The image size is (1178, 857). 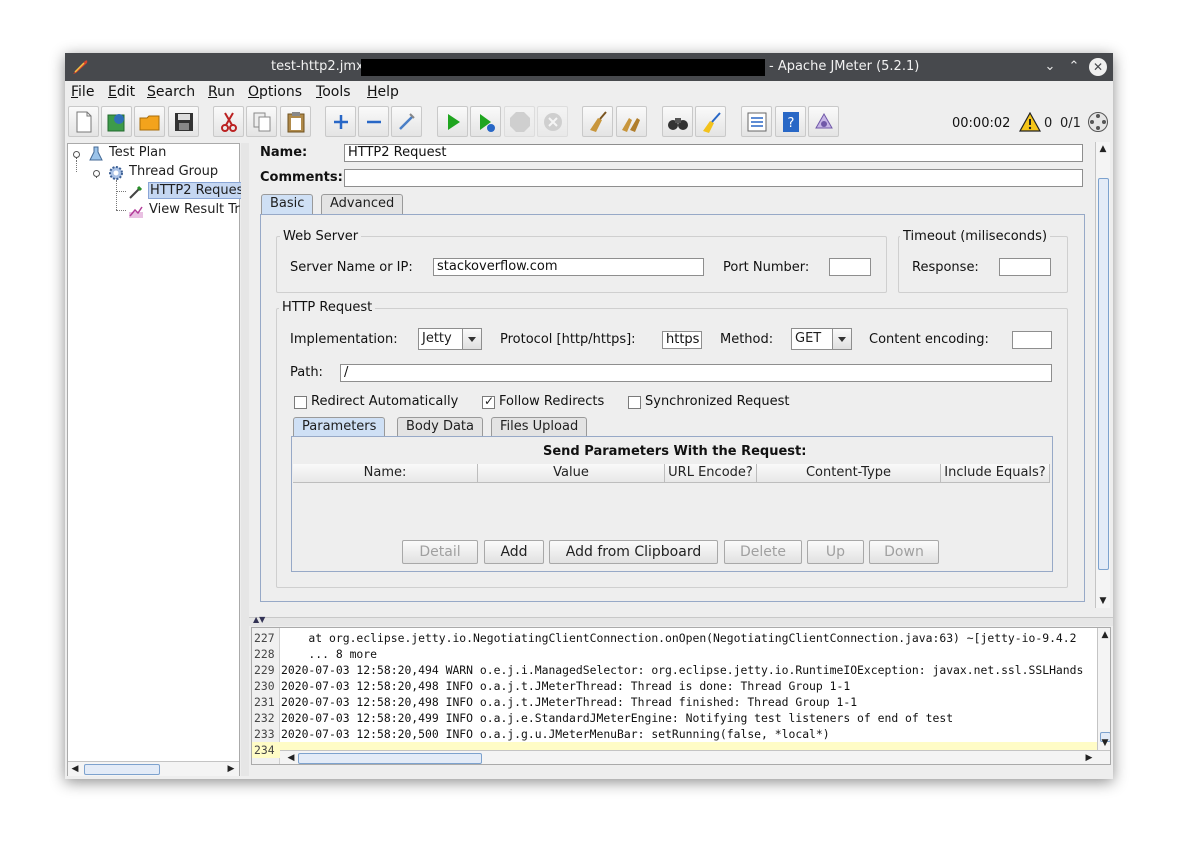 What do you see at coordinates (539, 427) in the screenshot?
I see `tab-files-upload: Files Upload` at bounding box center [539, 427].